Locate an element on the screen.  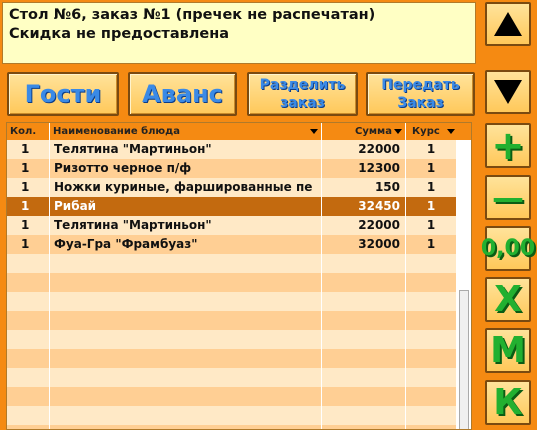
vertical-scrollbar is located at coordinates (464, 284).